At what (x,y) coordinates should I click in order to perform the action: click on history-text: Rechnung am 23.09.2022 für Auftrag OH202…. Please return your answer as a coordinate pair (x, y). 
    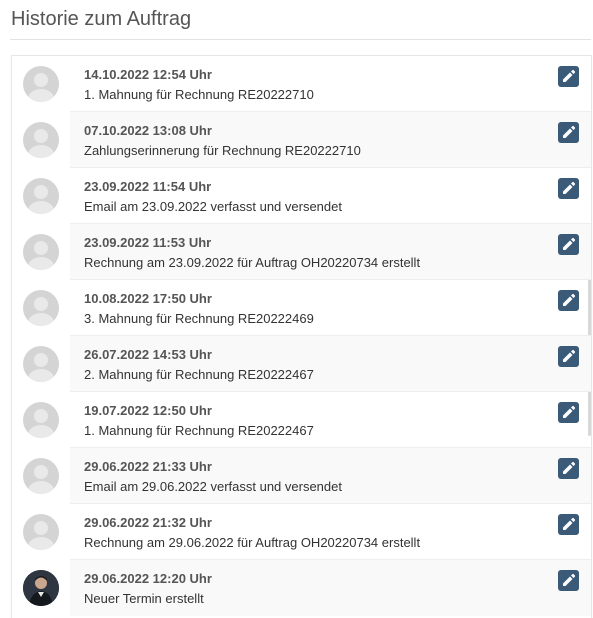
    Looking at the image, I should click on (252, 262).